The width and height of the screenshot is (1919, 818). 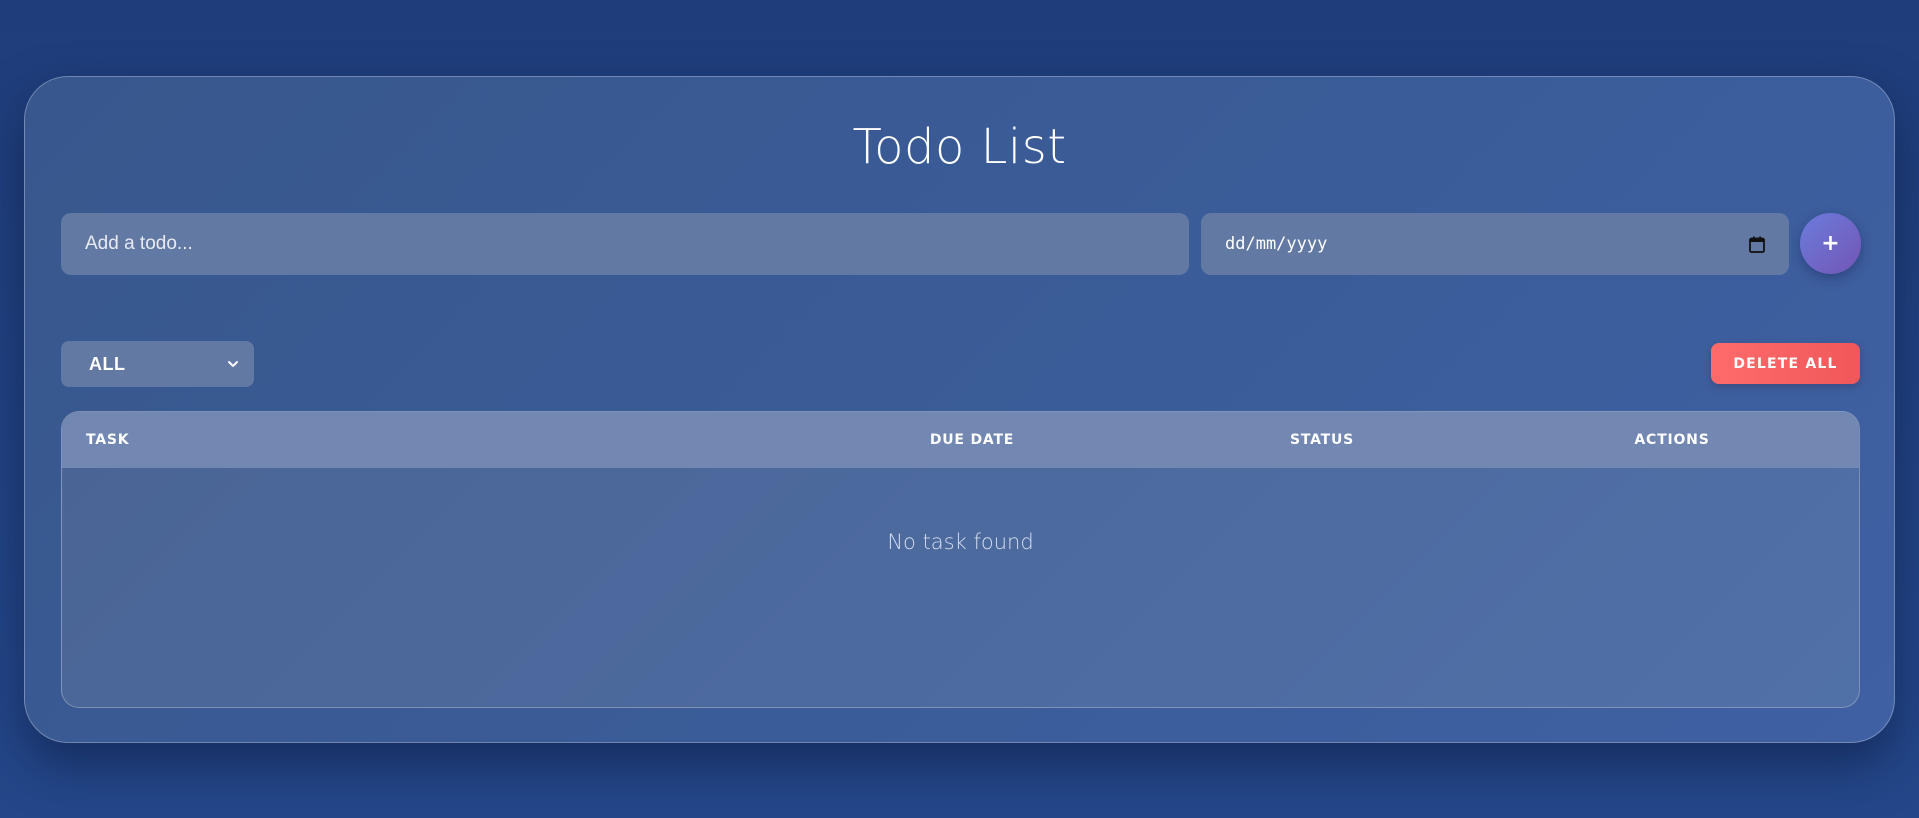 I want to click on add-todo-button: +, so click(x=1830, y=243).